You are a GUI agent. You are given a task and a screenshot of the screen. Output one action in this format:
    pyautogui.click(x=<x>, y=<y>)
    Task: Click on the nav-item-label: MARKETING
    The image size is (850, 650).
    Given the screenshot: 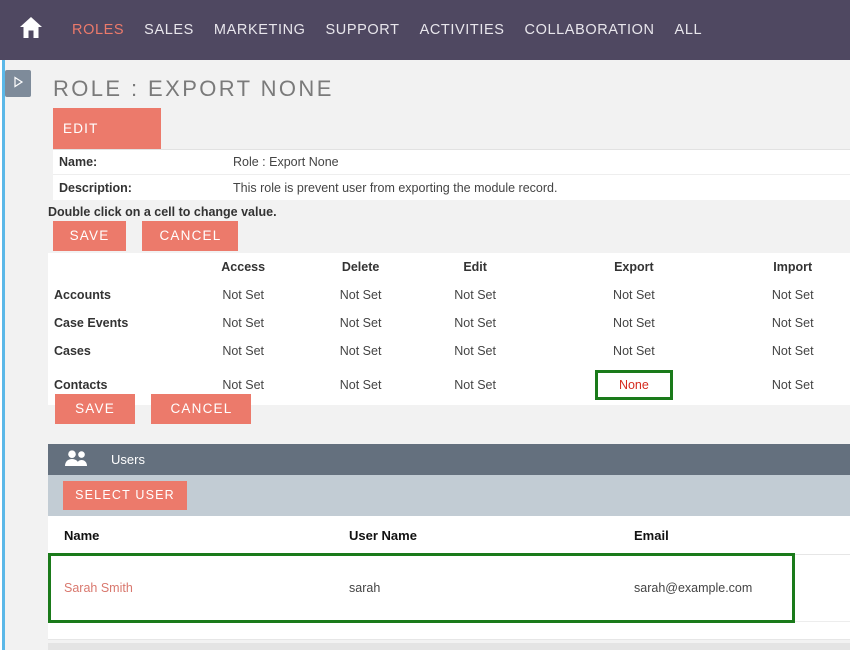 What is the action you would take?
    pyautogui.click(x=259, y=30)
    